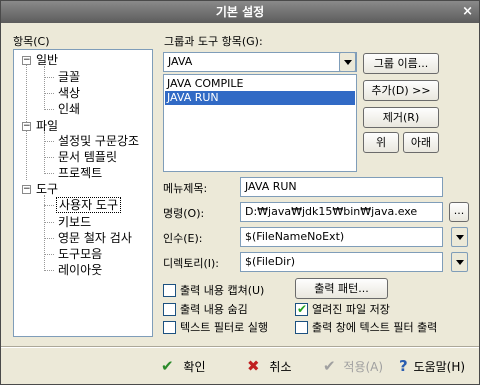 This screenshot has height=385, width=480. What do you see at coordinates (26, 189) in the screenshot?
I see `expand-tools-icon: −` at bounding box center [26, 189].